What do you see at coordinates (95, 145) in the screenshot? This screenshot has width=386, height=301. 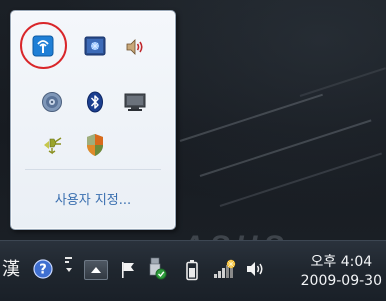 I see `security-shield-icon` at bounding box center [95, 145].